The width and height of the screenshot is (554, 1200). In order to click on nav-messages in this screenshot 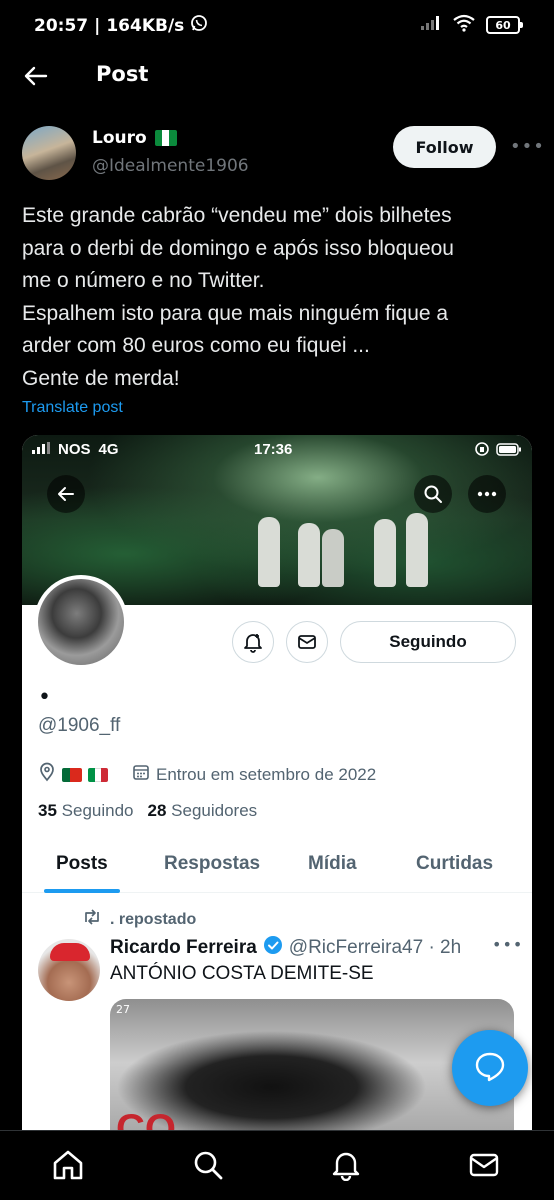, I will do `click(484, 1167)`.